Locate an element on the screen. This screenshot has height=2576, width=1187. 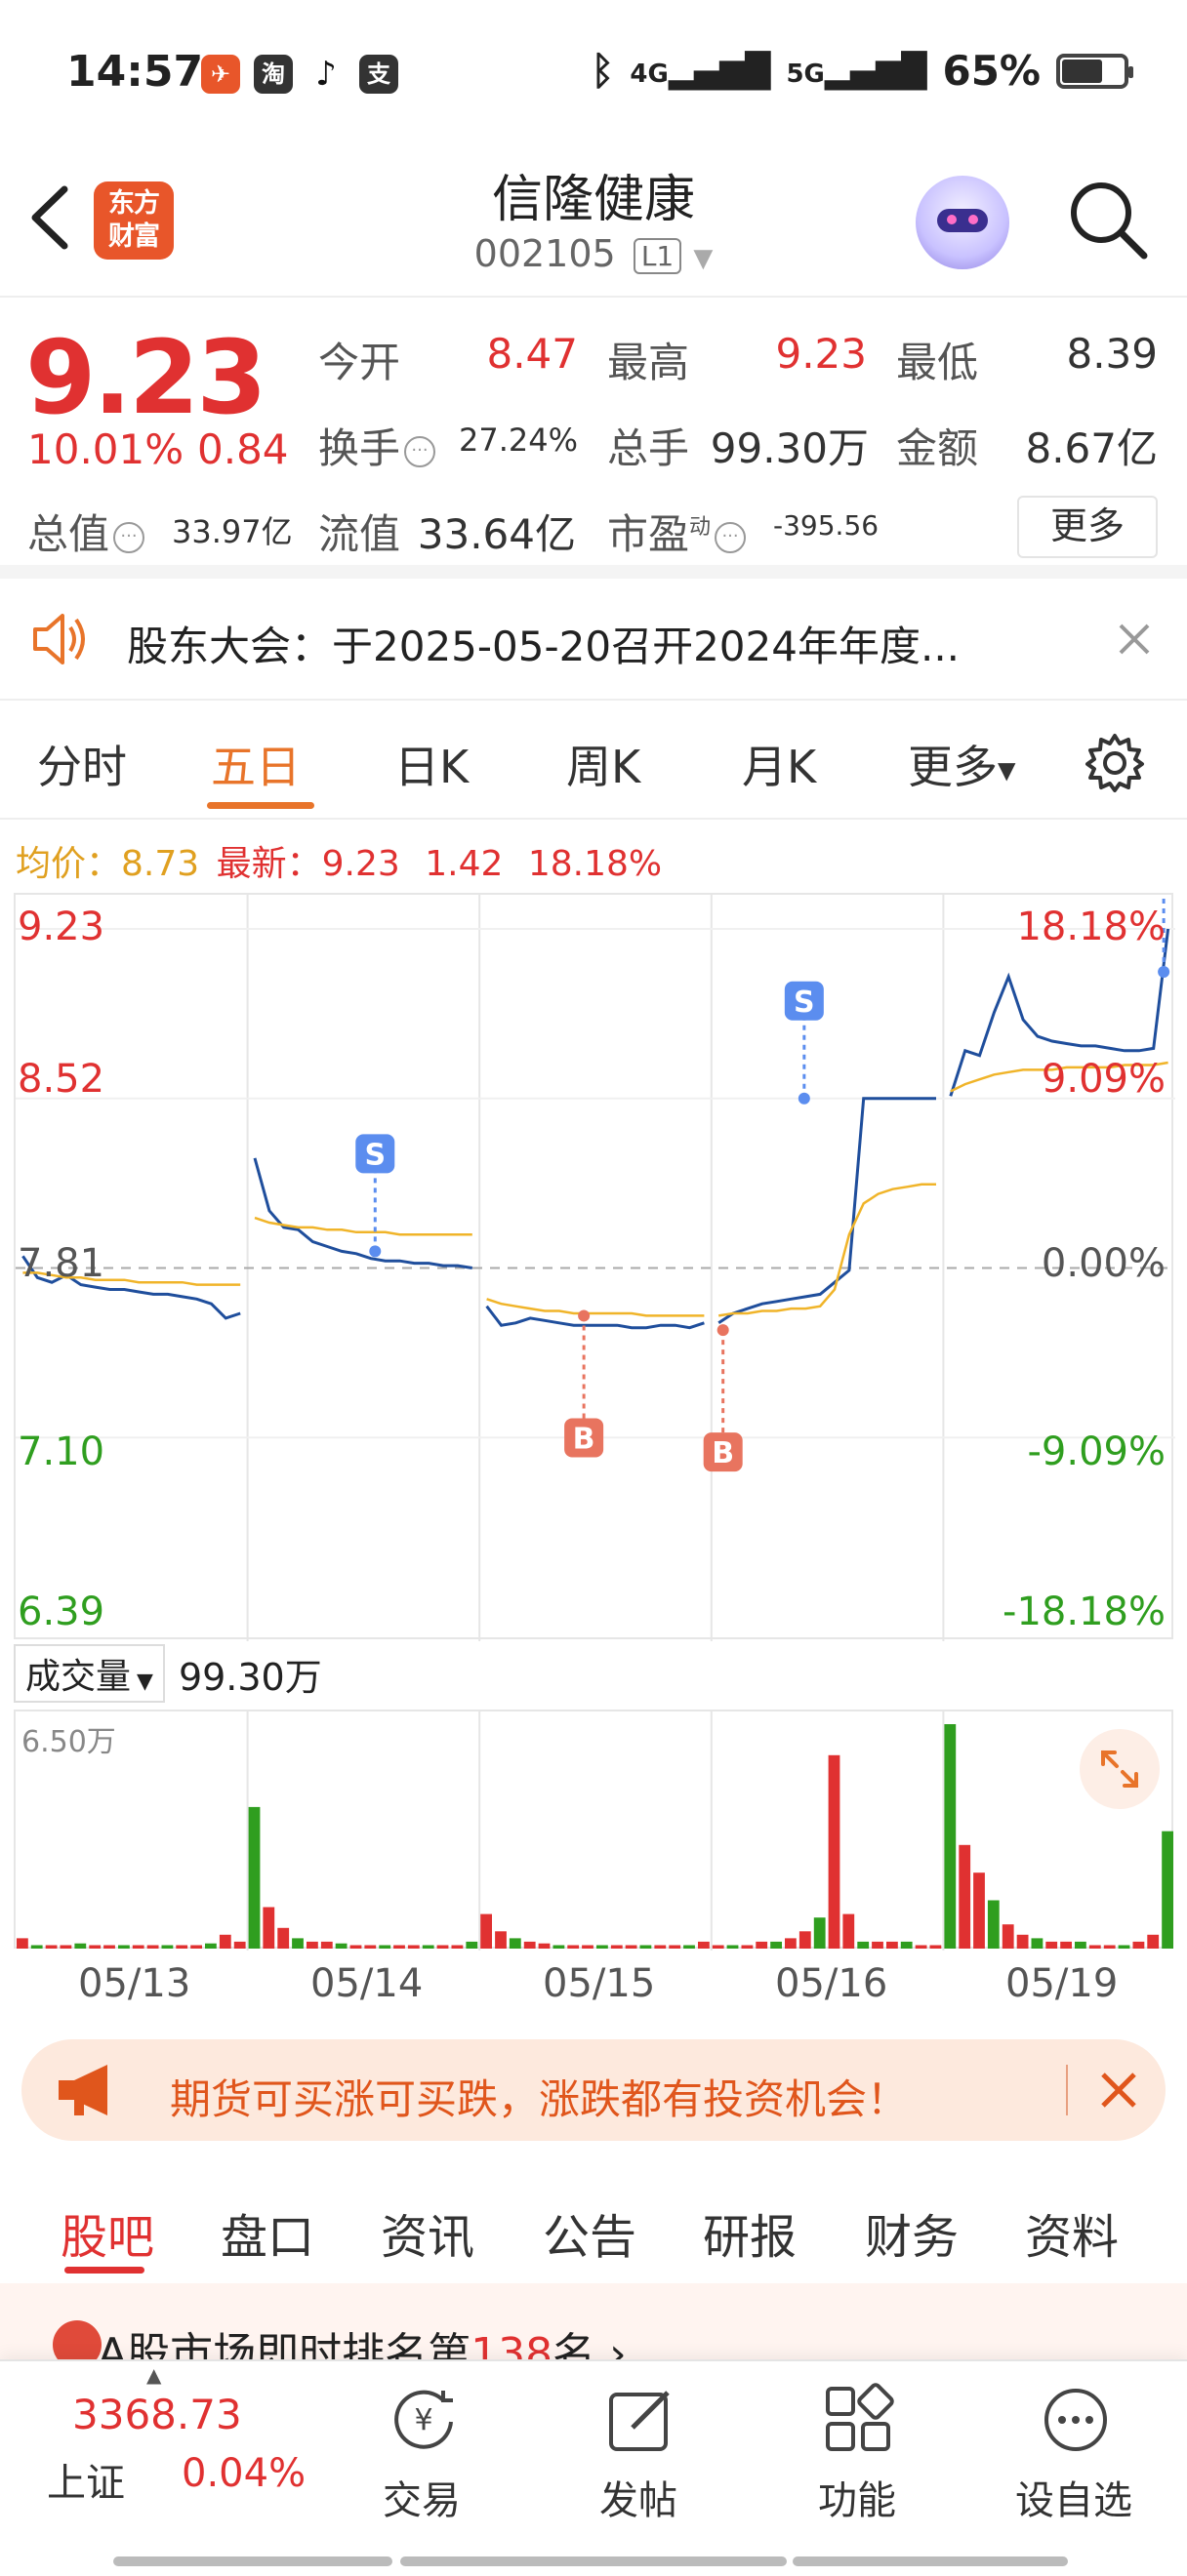
price-line is located at coordinates (595, 1317).